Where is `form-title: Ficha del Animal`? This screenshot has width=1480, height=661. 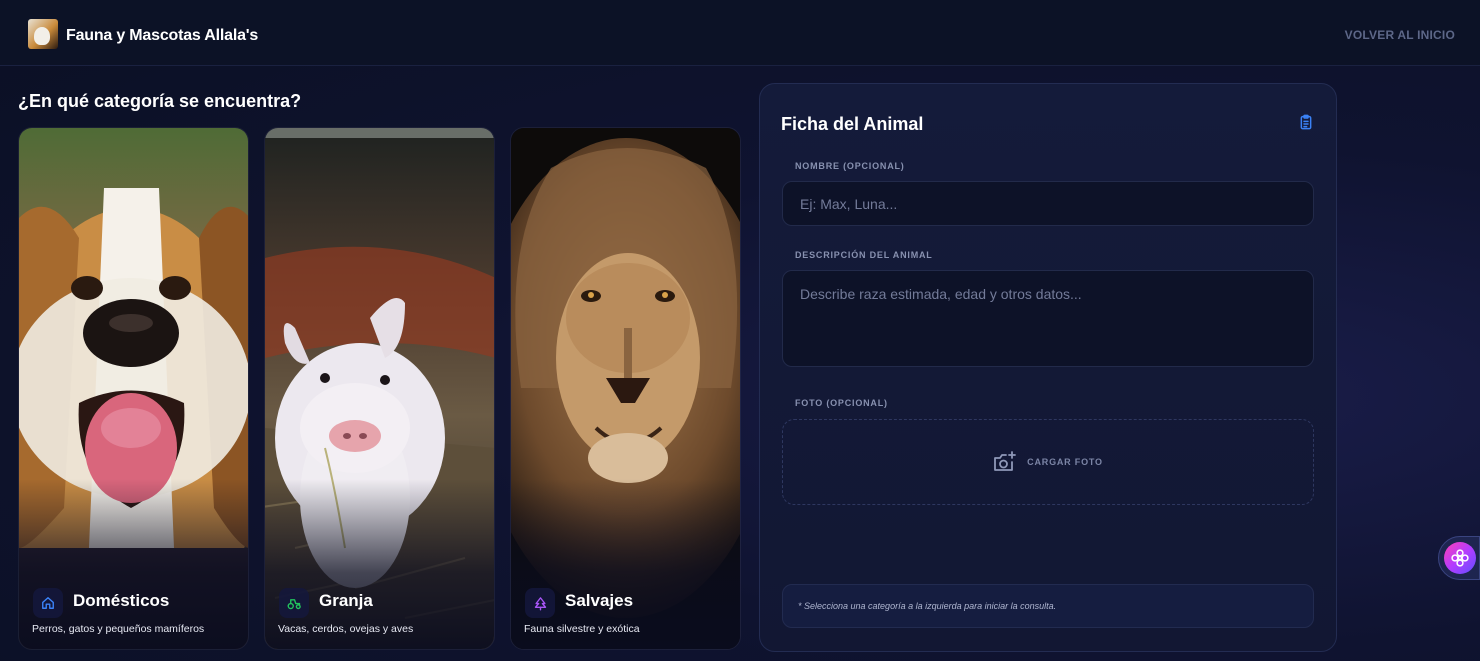
form-title: Ficha del Animal is located at coordinates (852, 124).